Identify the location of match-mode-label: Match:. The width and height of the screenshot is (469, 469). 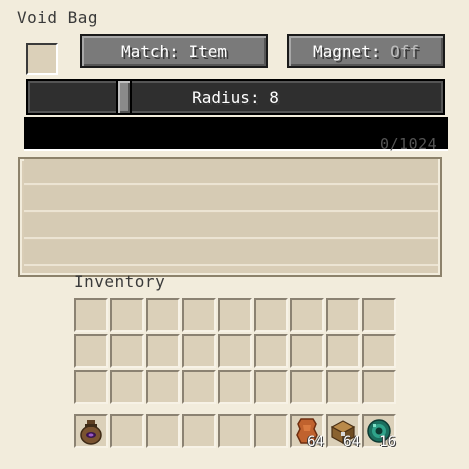
(155, 51).